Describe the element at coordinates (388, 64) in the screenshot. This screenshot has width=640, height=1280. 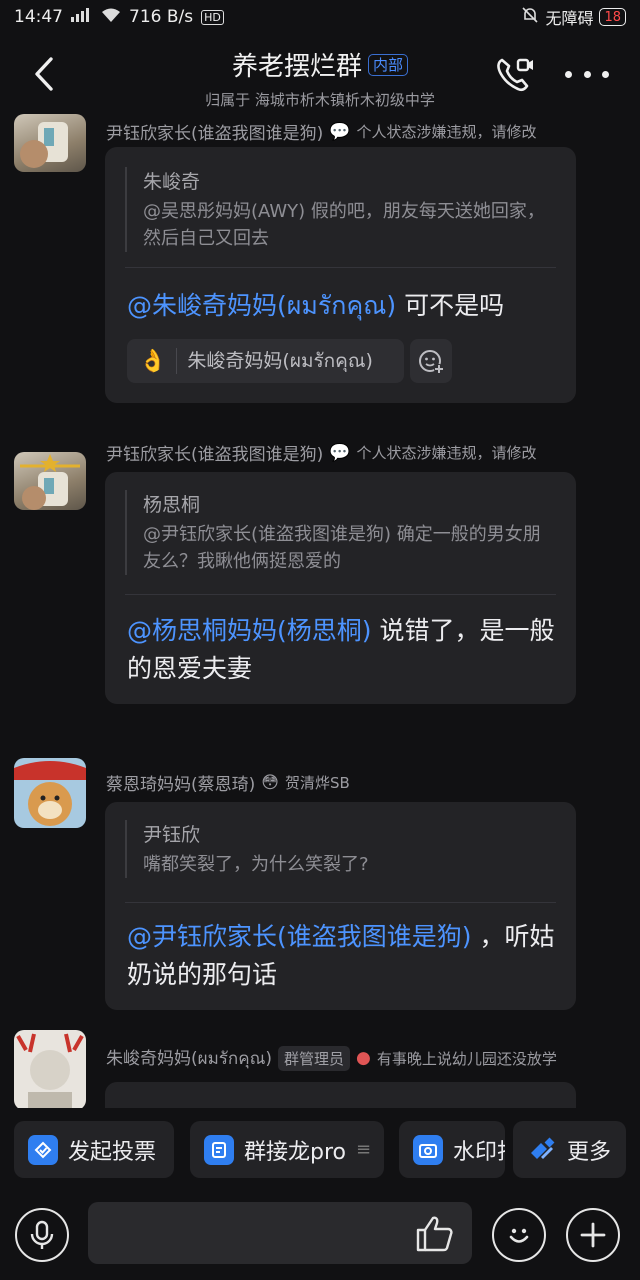
I see `internal-tag: 内部` at that location.